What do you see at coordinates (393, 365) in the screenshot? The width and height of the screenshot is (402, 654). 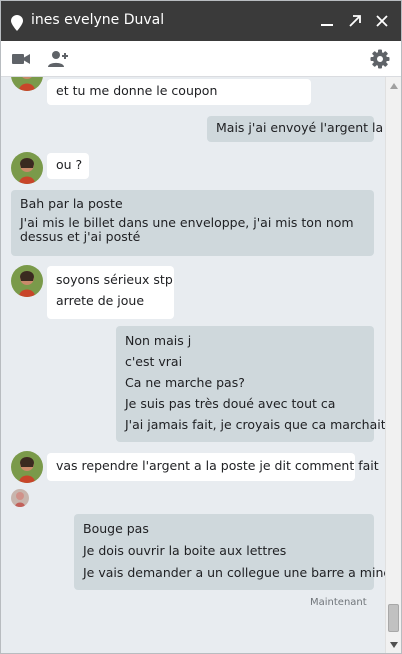 I see `scrollbar` at bounding box center [393, 365].